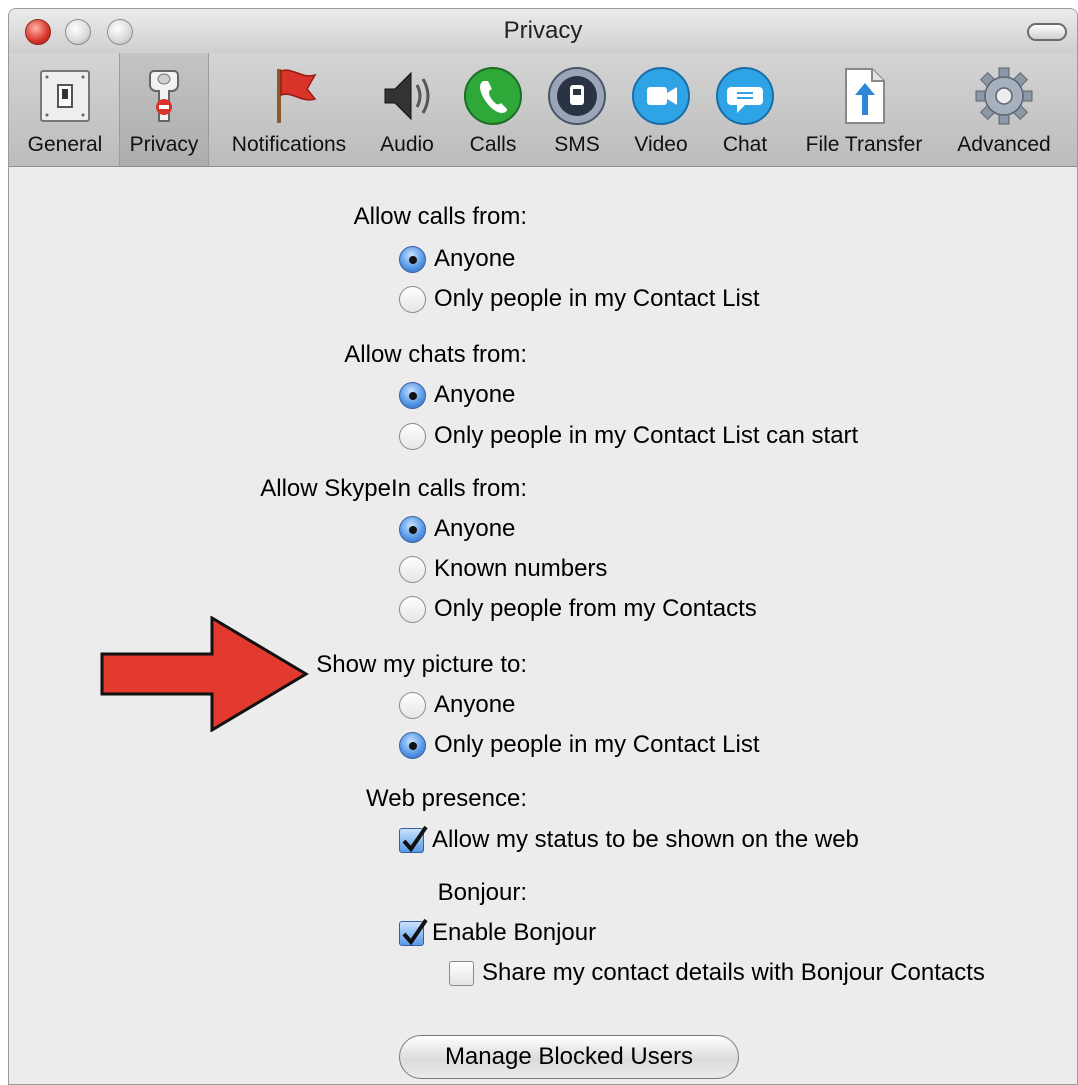  What do you see at coordinates (661, 144) in the screenshot?
I see `tab-label: Video` at bounding box center [661, 144].